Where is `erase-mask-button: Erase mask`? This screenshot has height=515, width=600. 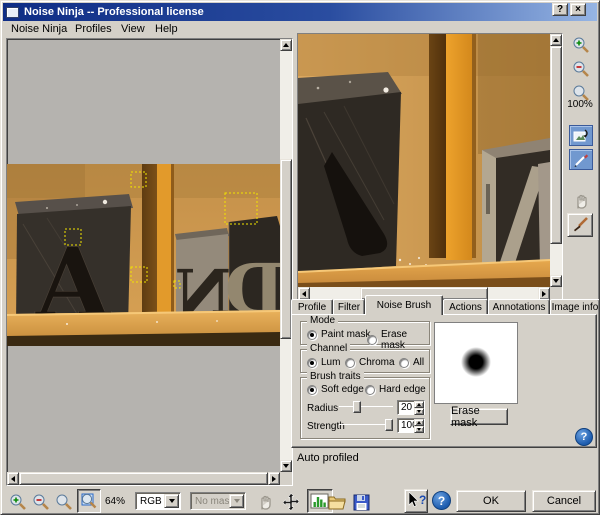
erase-mask-button: Erase mask is located at coordinates (479, 417).